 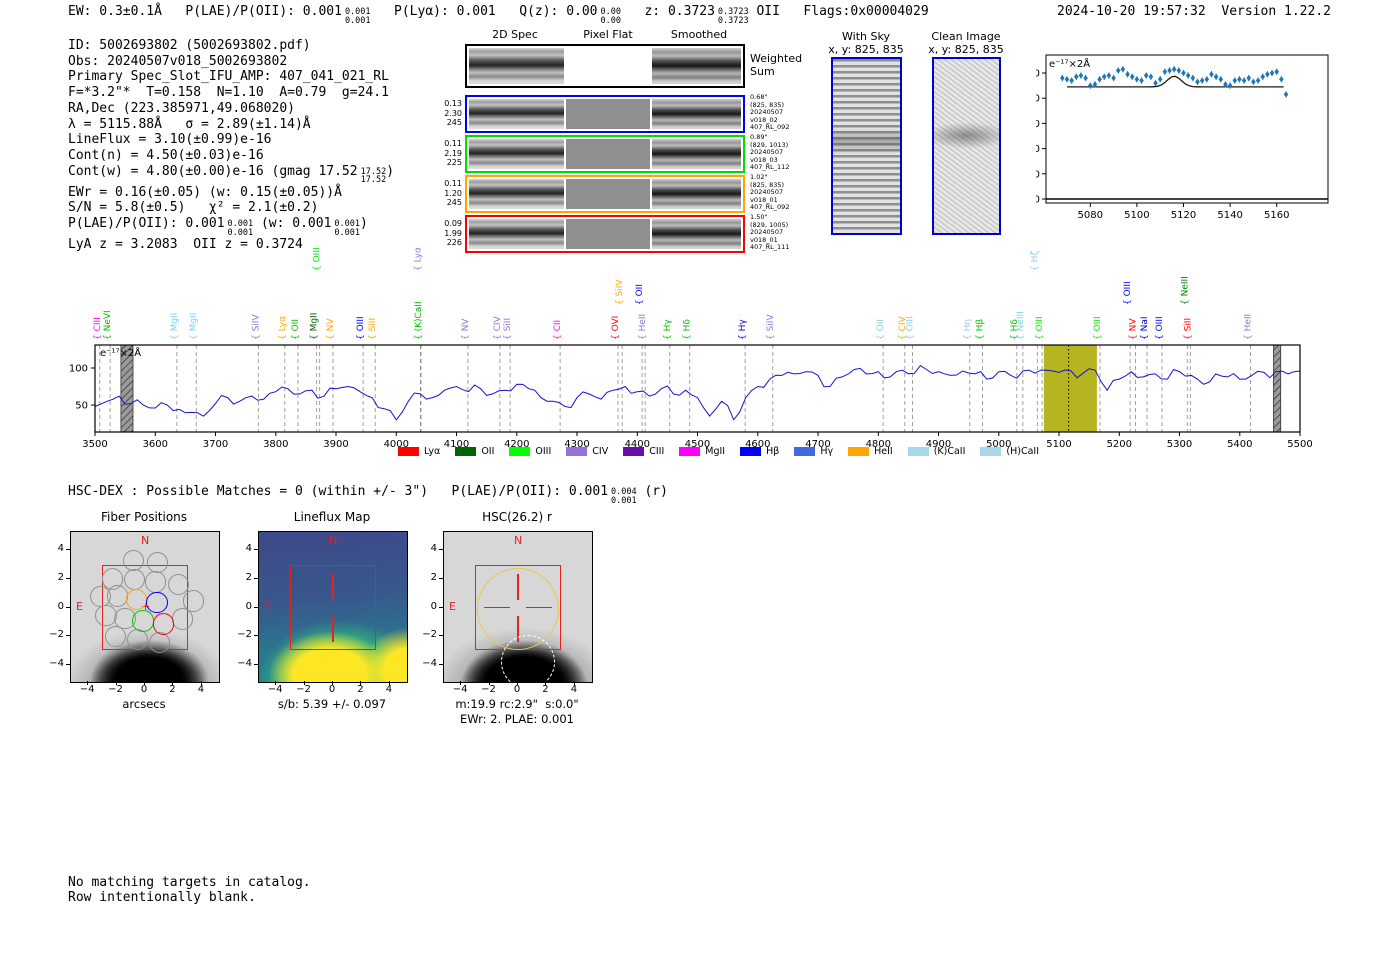 What do you see at coordinates (474, 451) in the screenshot?
I see `legend-entry: OII` at bounding box center [474, 451].